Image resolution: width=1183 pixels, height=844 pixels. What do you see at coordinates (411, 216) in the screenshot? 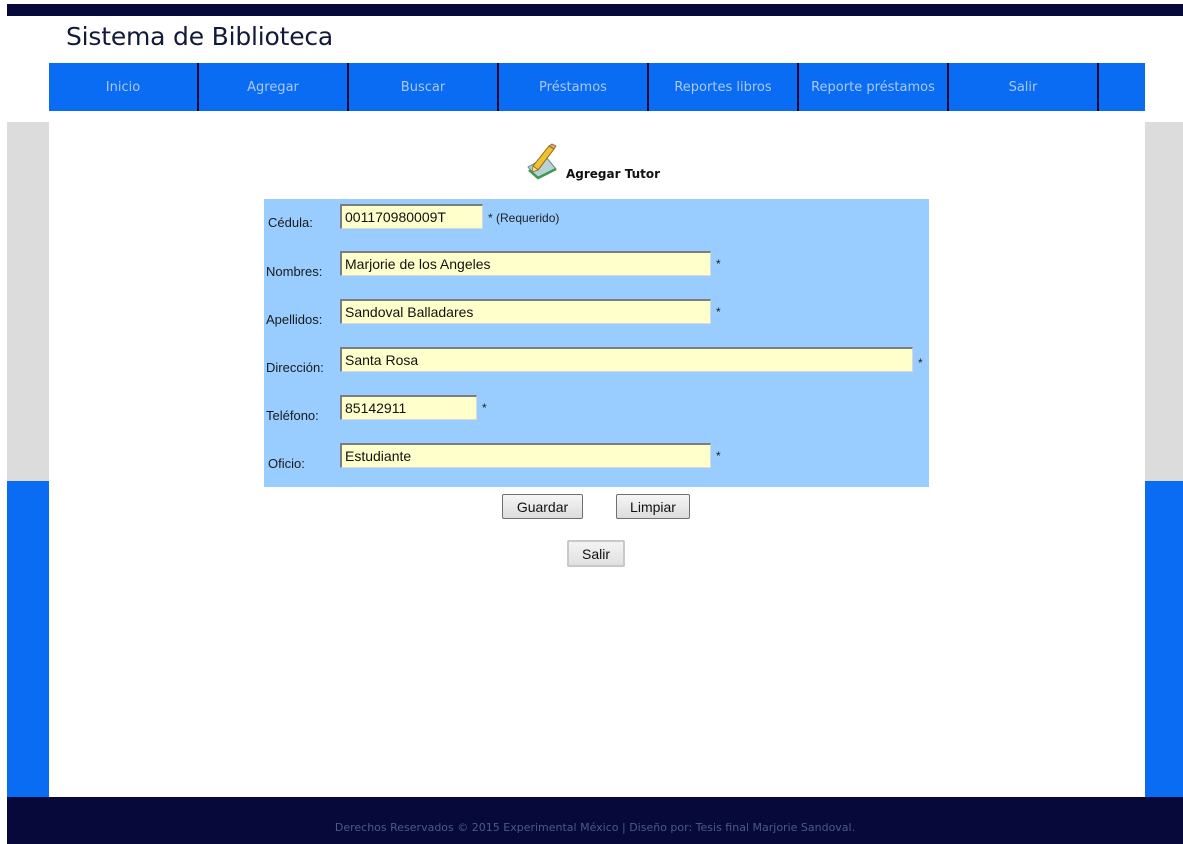
I see `cedula-field` at bounding box center [411, 216].